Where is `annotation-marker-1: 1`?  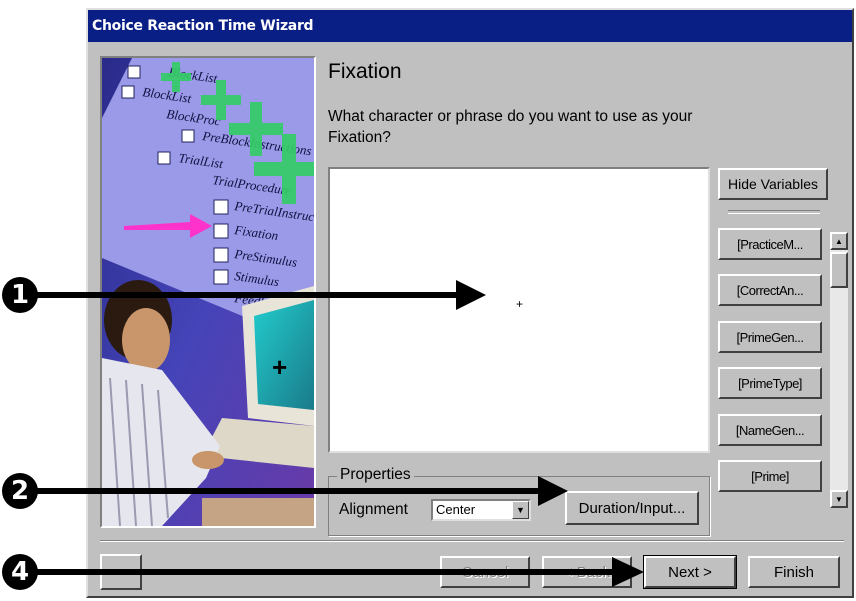 annotation-marker-1: 1 is located at coordinates (20, 295).